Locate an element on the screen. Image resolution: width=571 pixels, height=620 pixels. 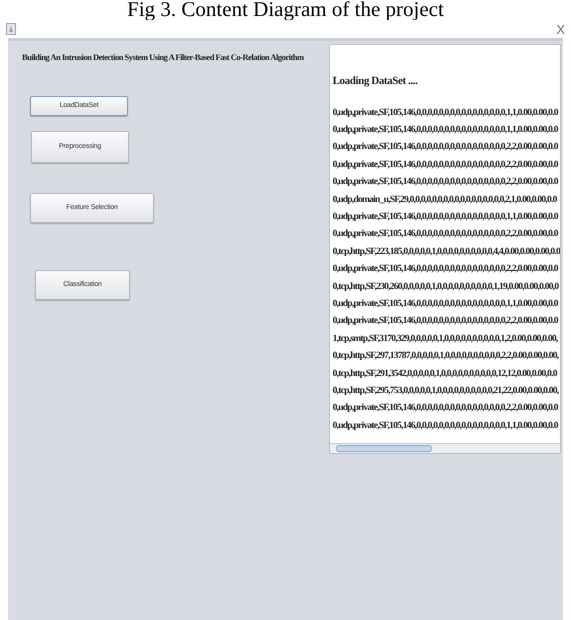
data-record-line: 0,tcp,http,SF,230,260,0,0,0,0,0,1,0,0,0,0,0,0,0,0,0,0,1,19,0.00,0.00,0.00,0 is located at coordinates (445, 287).